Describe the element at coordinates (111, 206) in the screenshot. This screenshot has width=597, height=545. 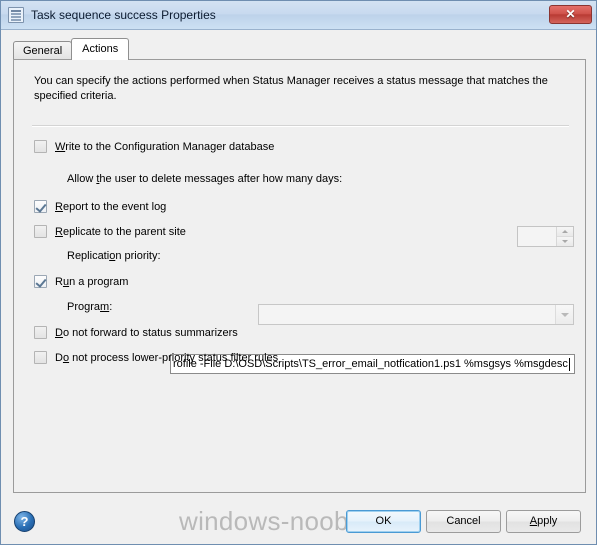
I see `checkbox-label-report-to-event-log: Report to the event log` at that location.